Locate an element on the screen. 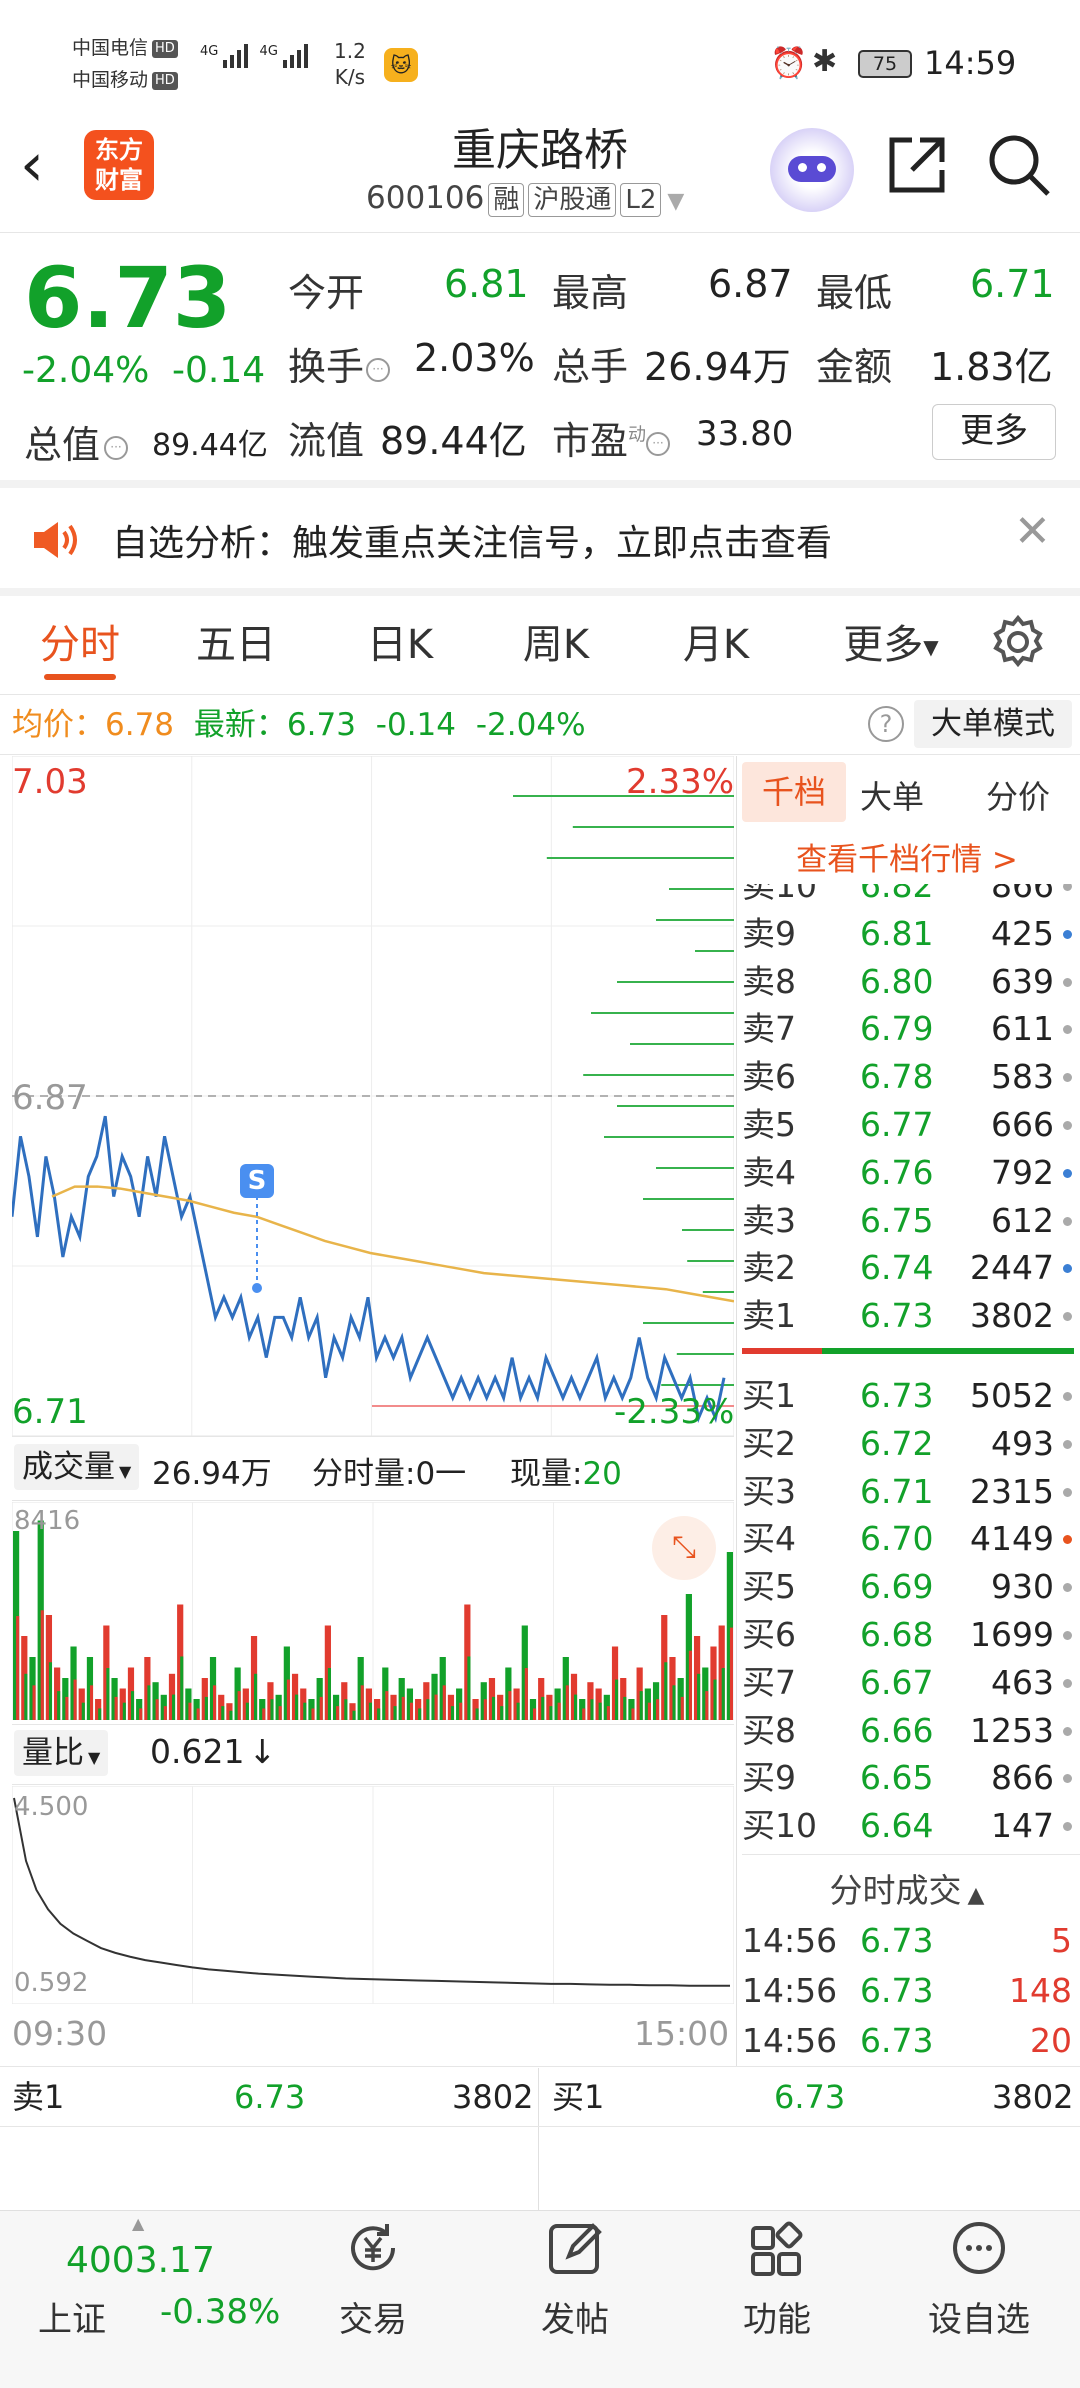 Image resolution: width=1080 pixels, height=2388 pixels. notice-bar: 自选分析：触发重点关注信号，立即点击查看 ✕ is located at coordinates (540, 538).